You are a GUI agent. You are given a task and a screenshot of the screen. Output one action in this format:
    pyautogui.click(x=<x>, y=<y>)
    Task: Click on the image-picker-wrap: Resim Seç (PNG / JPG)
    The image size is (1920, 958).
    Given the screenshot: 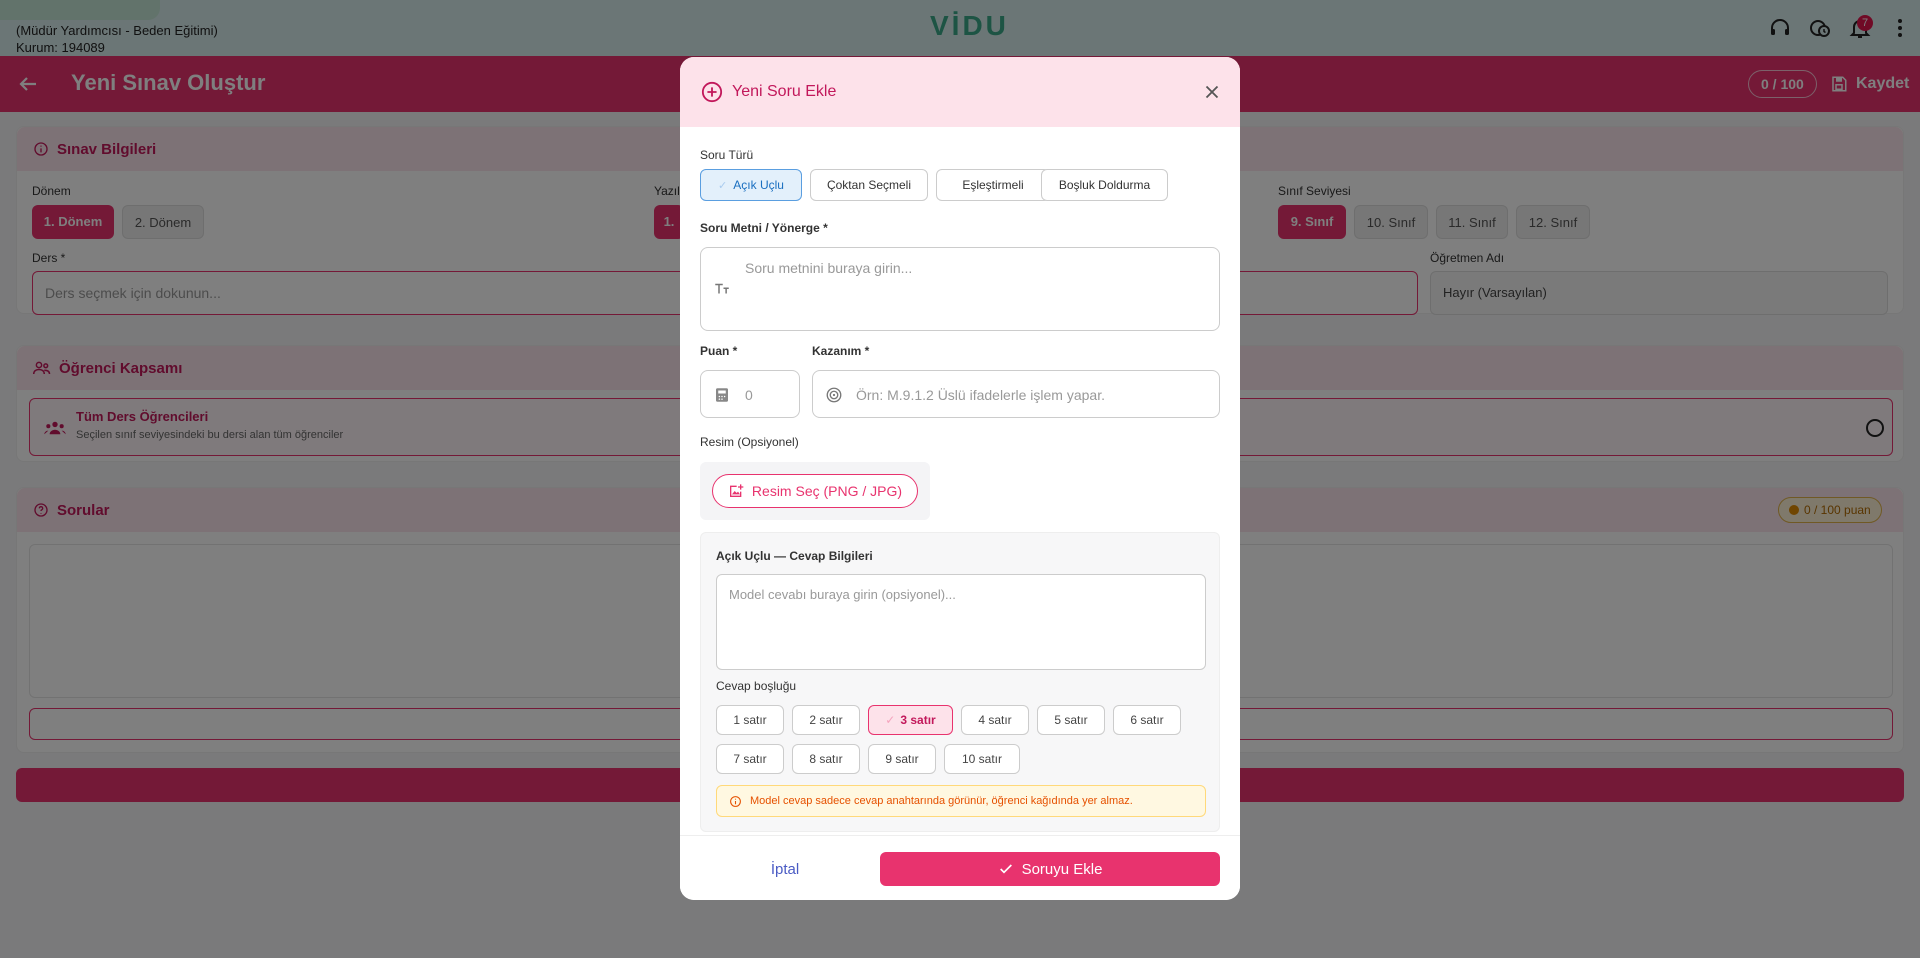 What is the action you would take?
    pyautogui.click(x=815, y=491)
    